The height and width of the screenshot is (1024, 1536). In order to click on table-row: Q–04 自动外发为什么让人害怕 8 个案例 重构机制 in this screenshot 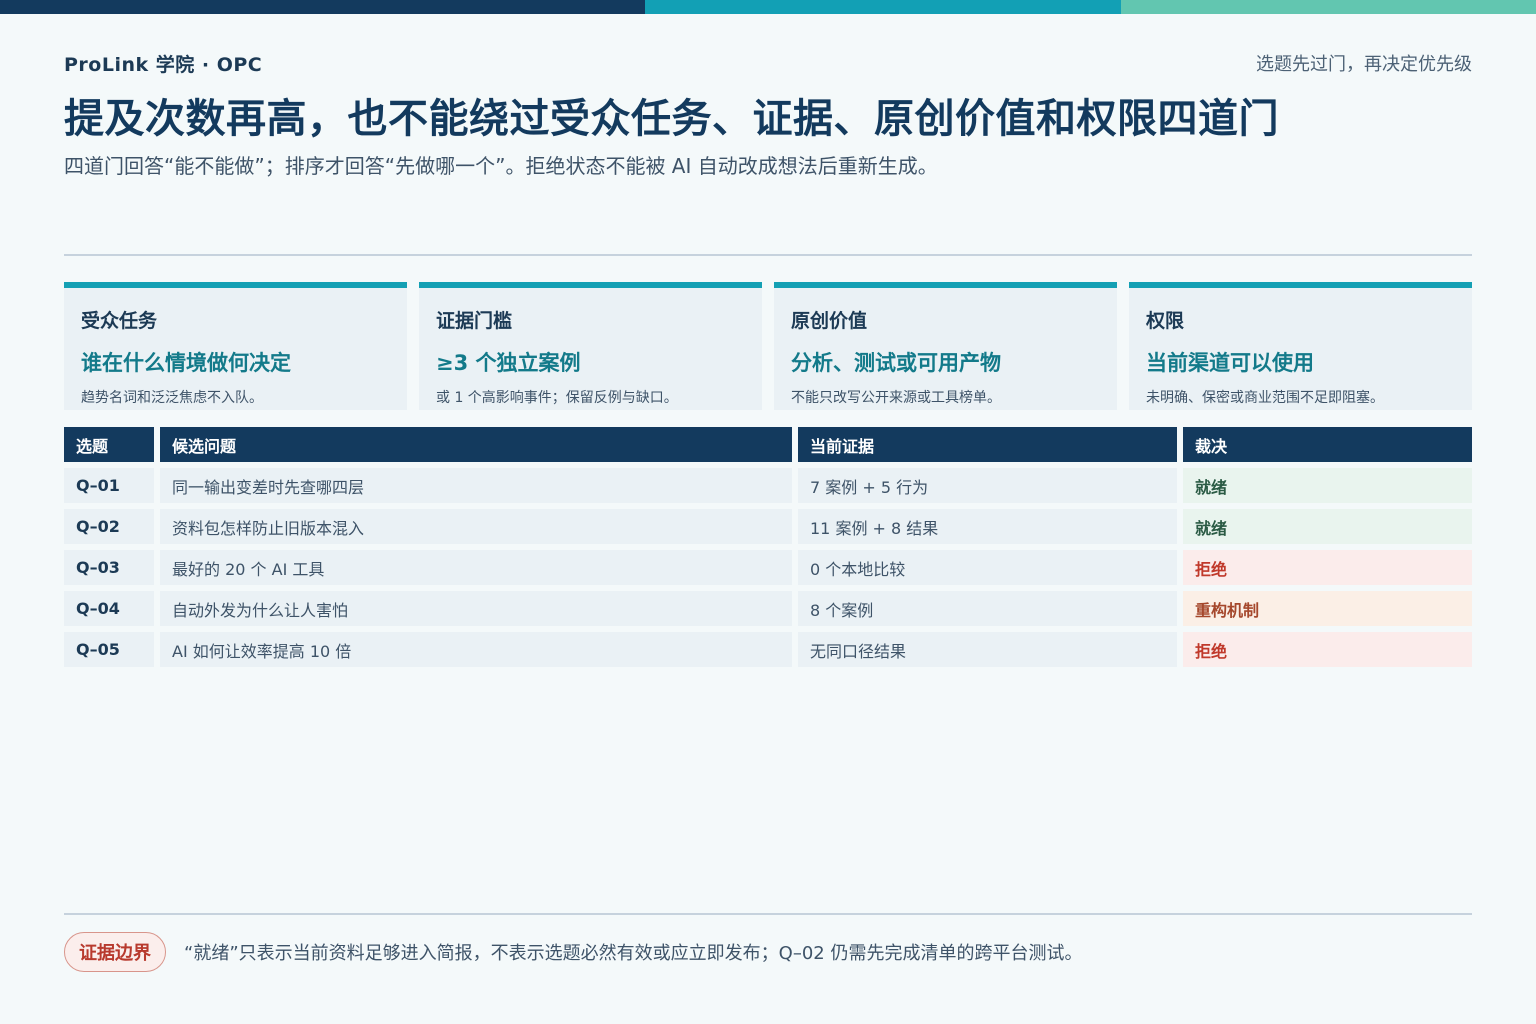, I will do `click(768, 608)`.